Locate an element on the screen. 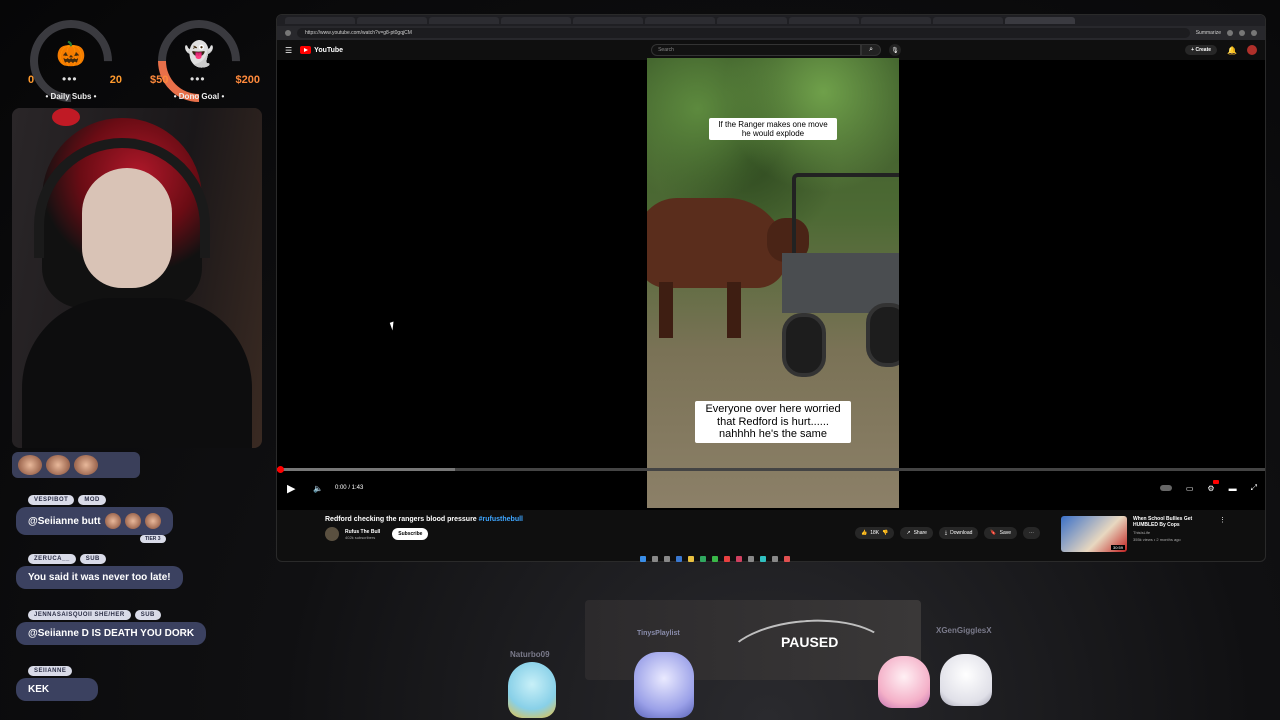 This screenshot has height=720, width=1280. progress-bar is located at coordinates (771, 469).